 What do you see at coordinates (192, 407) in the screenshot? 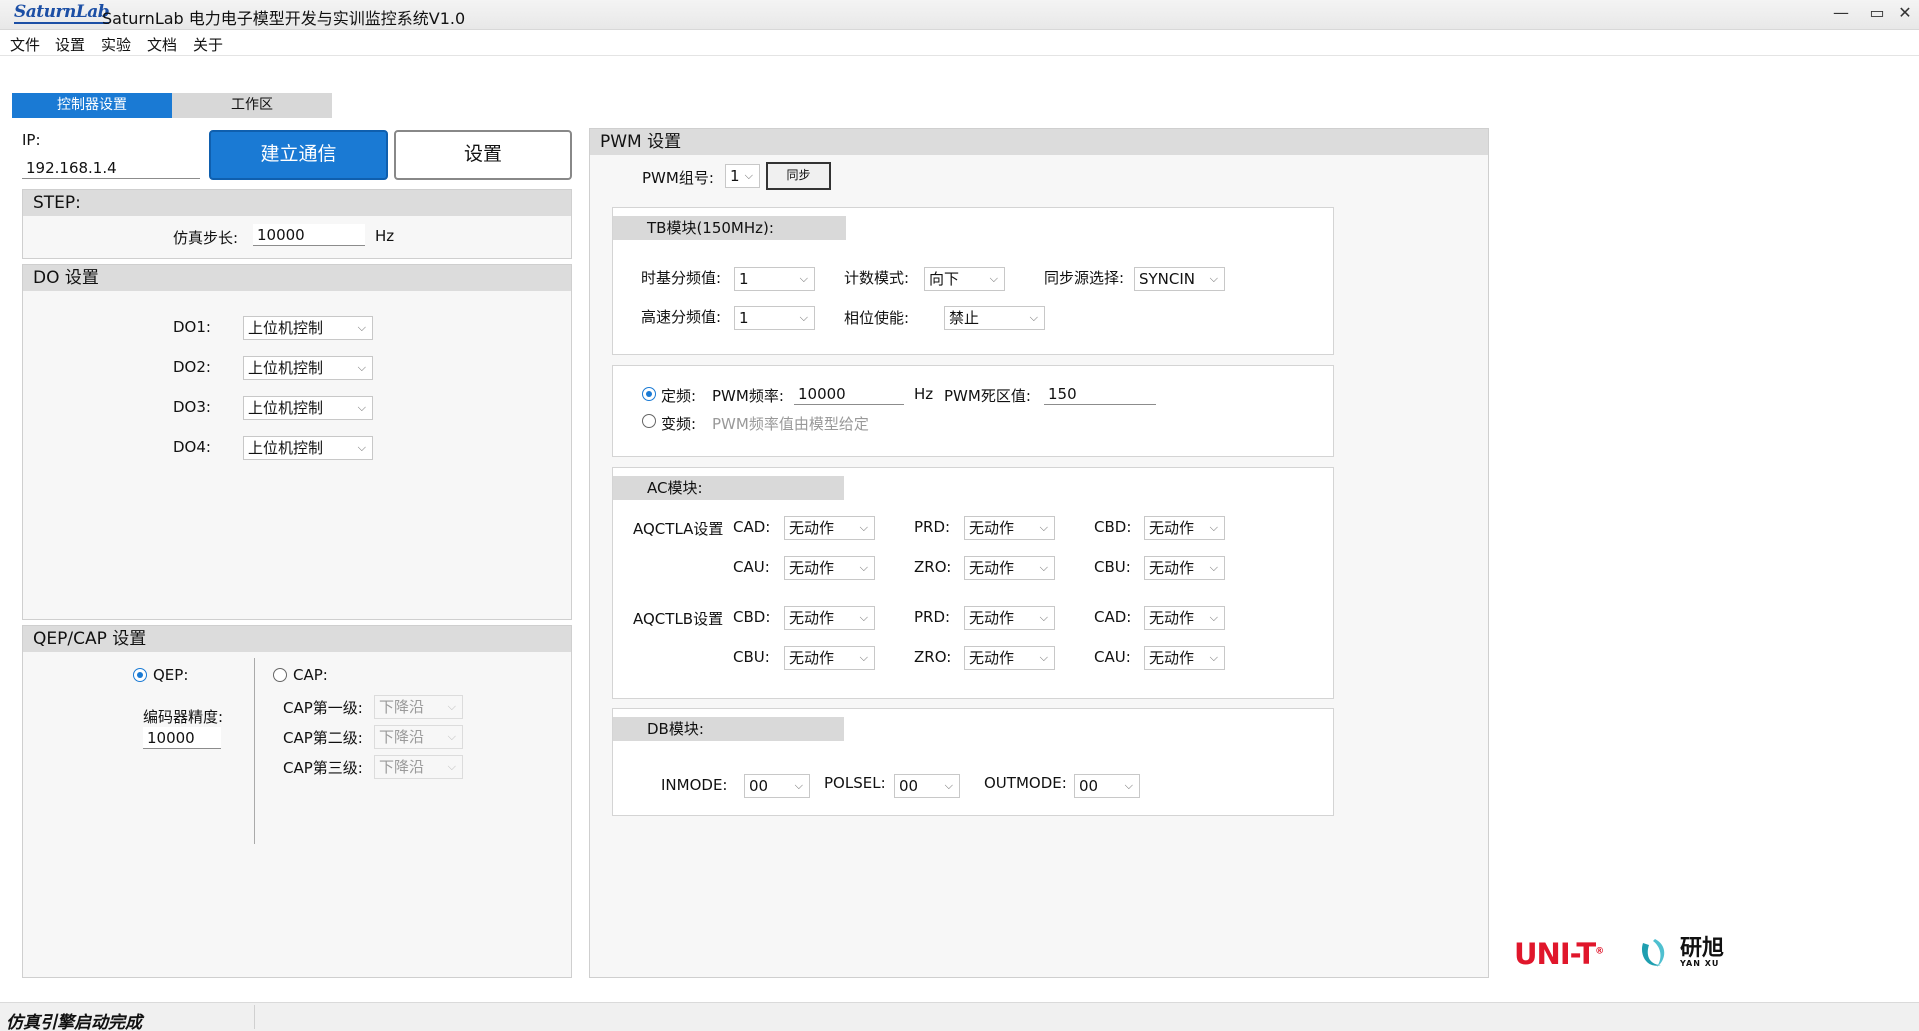
I see `do3-label: DO3:` at bounding box center [192, 407].